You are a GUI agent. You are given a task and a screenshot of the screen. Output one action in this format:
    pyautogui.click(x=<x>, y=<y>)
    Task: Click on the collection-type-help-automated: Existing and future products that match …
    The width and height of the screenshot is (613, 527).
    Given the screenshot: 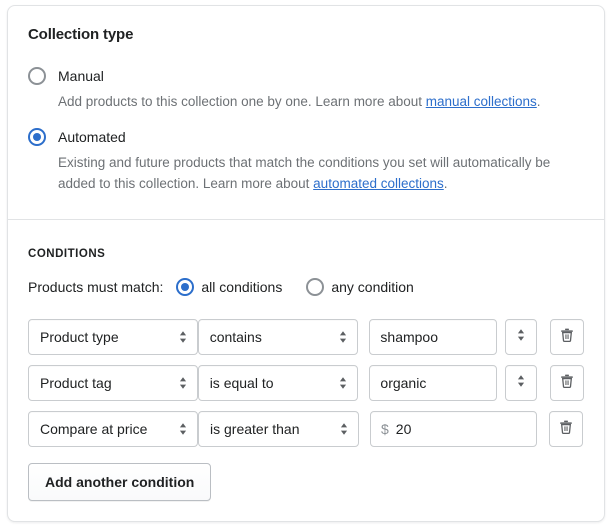 What is the action you would take?
    pyautogui.click(x=321, y=173)
    